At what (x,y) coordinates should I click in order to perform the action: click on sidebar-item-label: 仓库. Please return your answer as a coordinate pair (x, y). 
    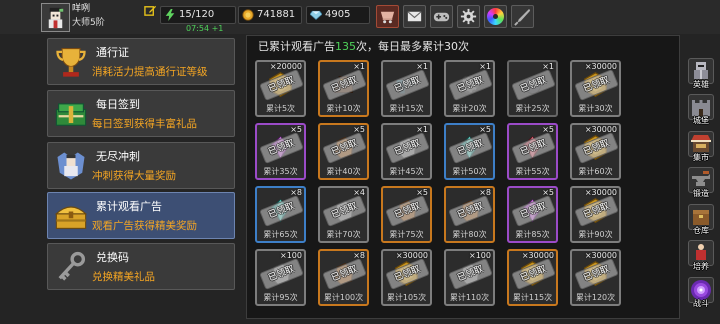
    Looking at the image, I should click on (701, 230).